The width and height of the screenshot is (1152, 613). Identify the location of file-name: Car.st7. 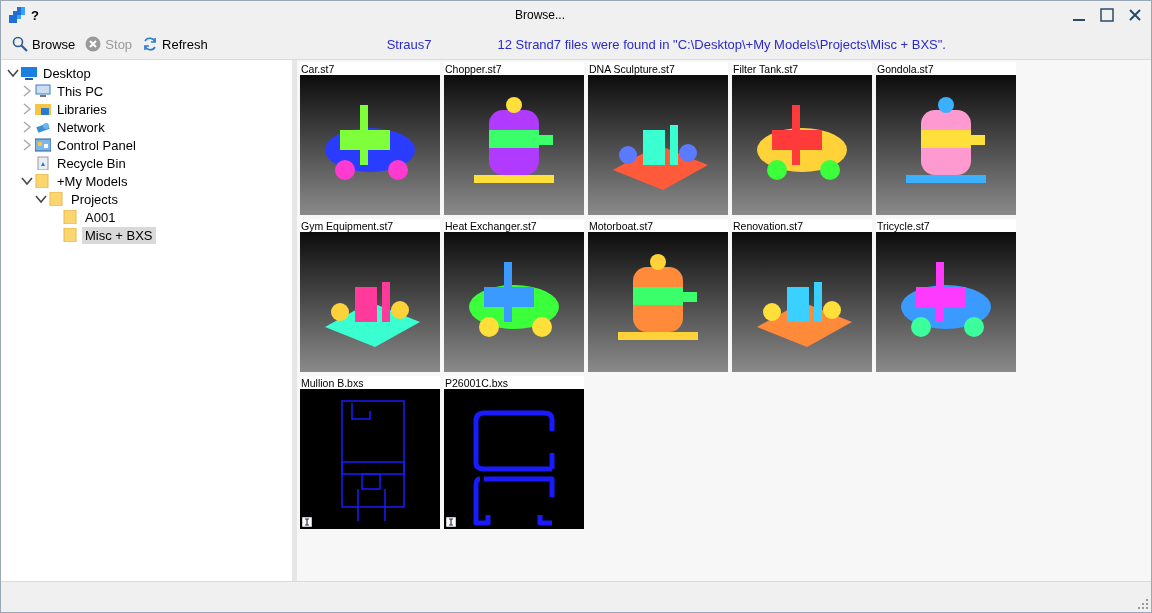
(370, 68).